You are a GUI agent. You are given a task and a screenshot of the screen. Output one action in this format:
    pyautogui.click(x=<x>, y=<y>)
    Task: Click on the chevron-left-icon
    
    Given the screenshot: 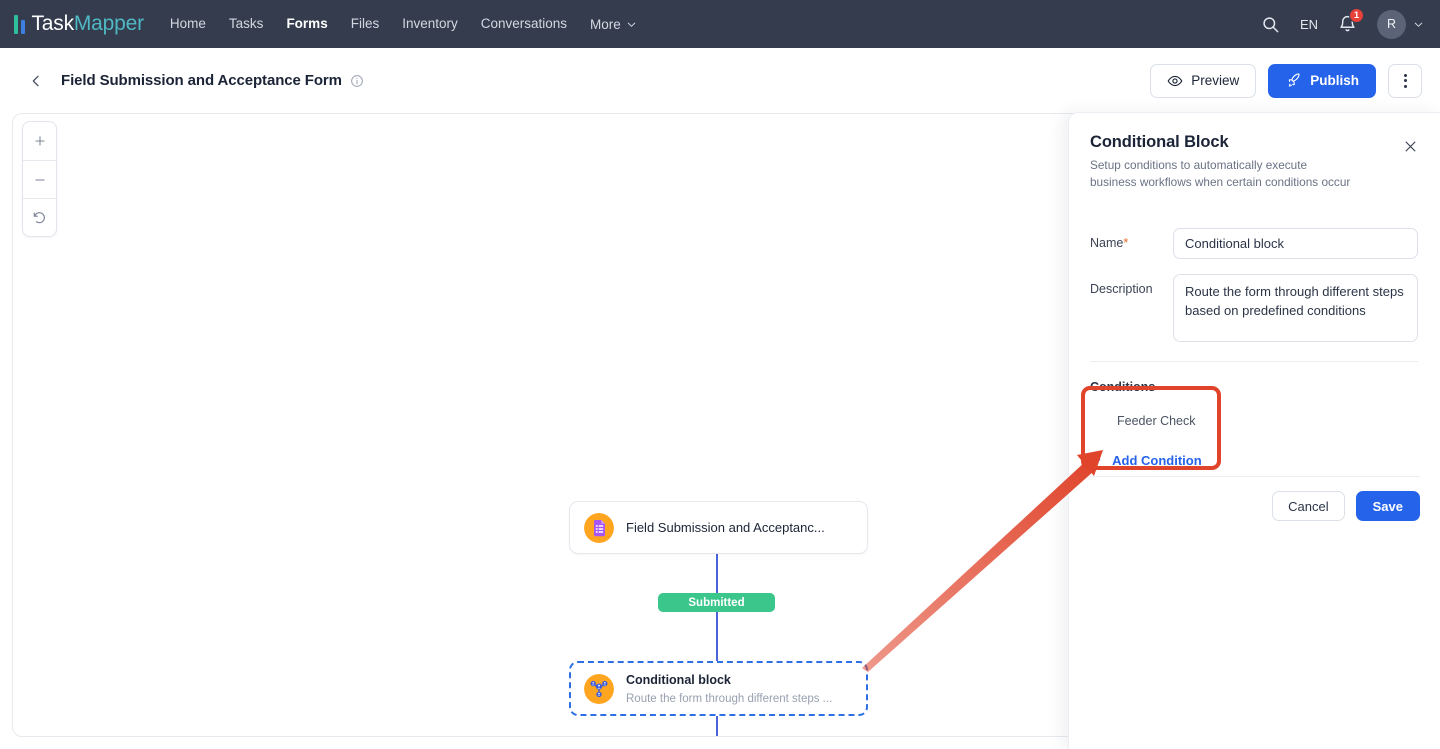 What is the action you would take?
    pyautogui.click(x=35, y=80)
    